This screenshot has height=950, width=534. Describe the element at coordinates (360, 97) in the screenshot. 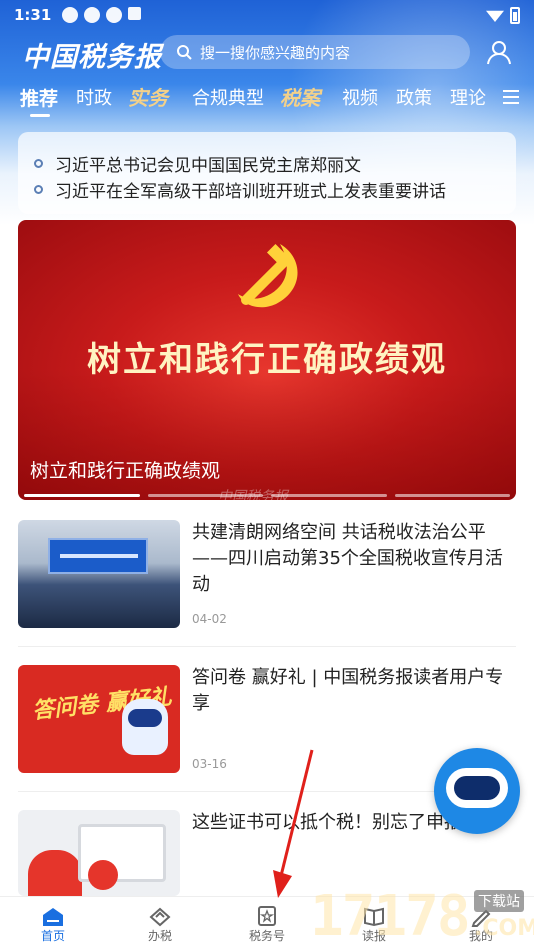

I see `tab-video: 视频` at that location.